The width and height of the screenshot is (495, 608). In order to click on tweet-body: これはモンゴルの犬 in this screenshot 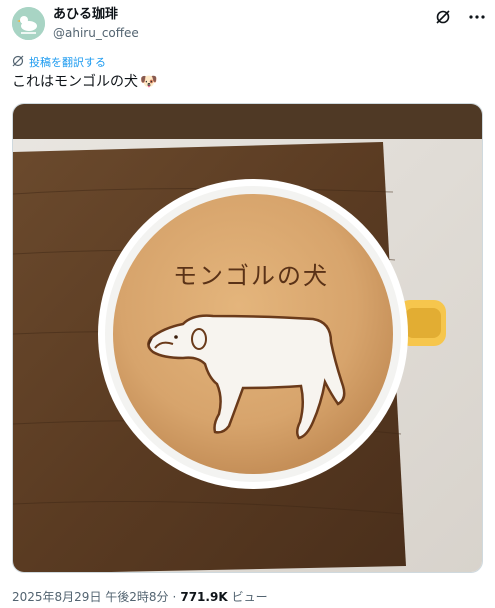, I will do `click(75, 82)`.